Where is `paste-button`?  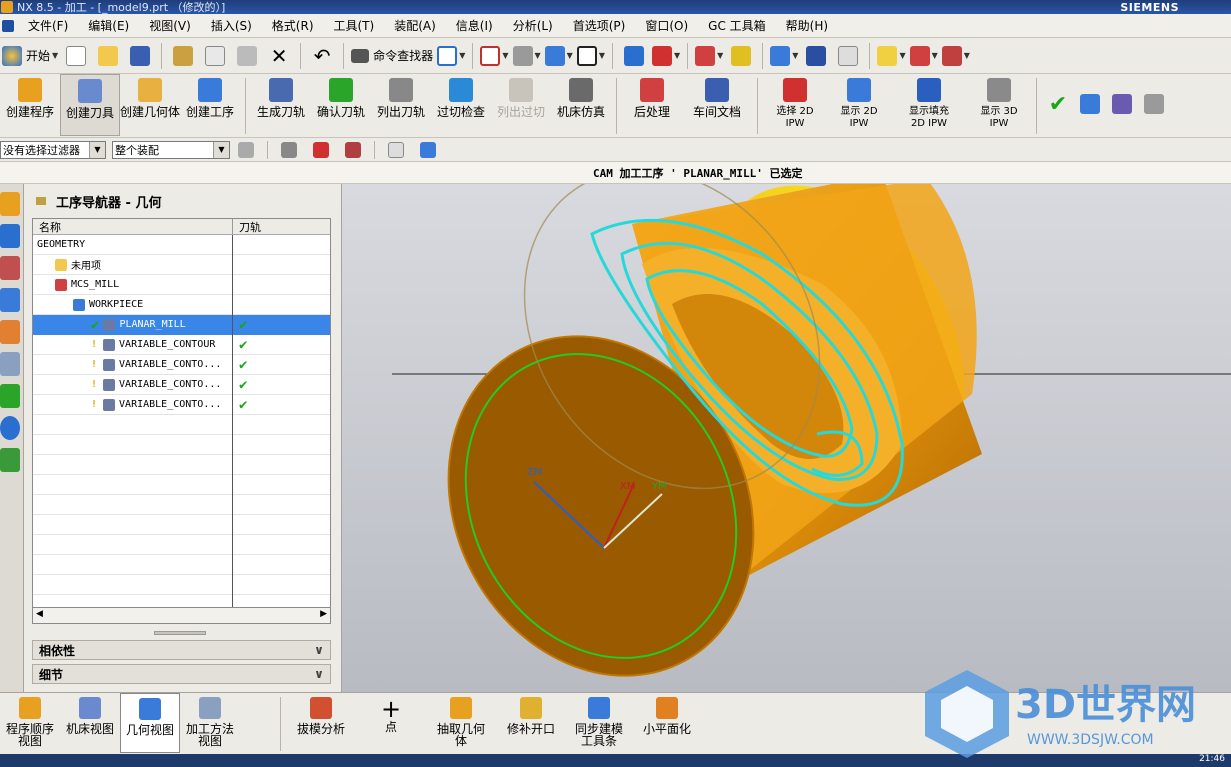 paste-button is located at coordinates (247, 56).